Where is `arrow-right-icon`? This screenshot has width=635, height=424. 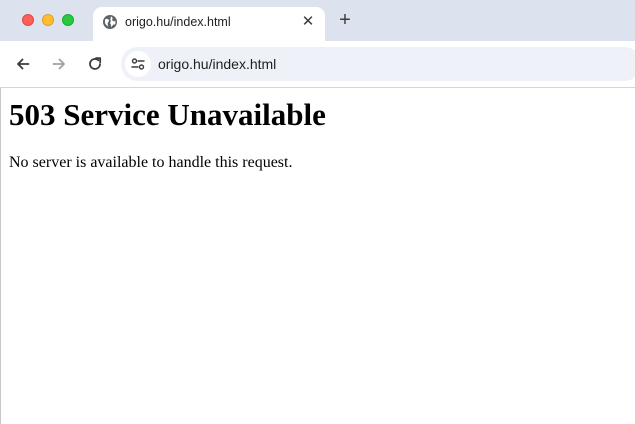 arrow-right-icon is located at coordinates (58, 64).